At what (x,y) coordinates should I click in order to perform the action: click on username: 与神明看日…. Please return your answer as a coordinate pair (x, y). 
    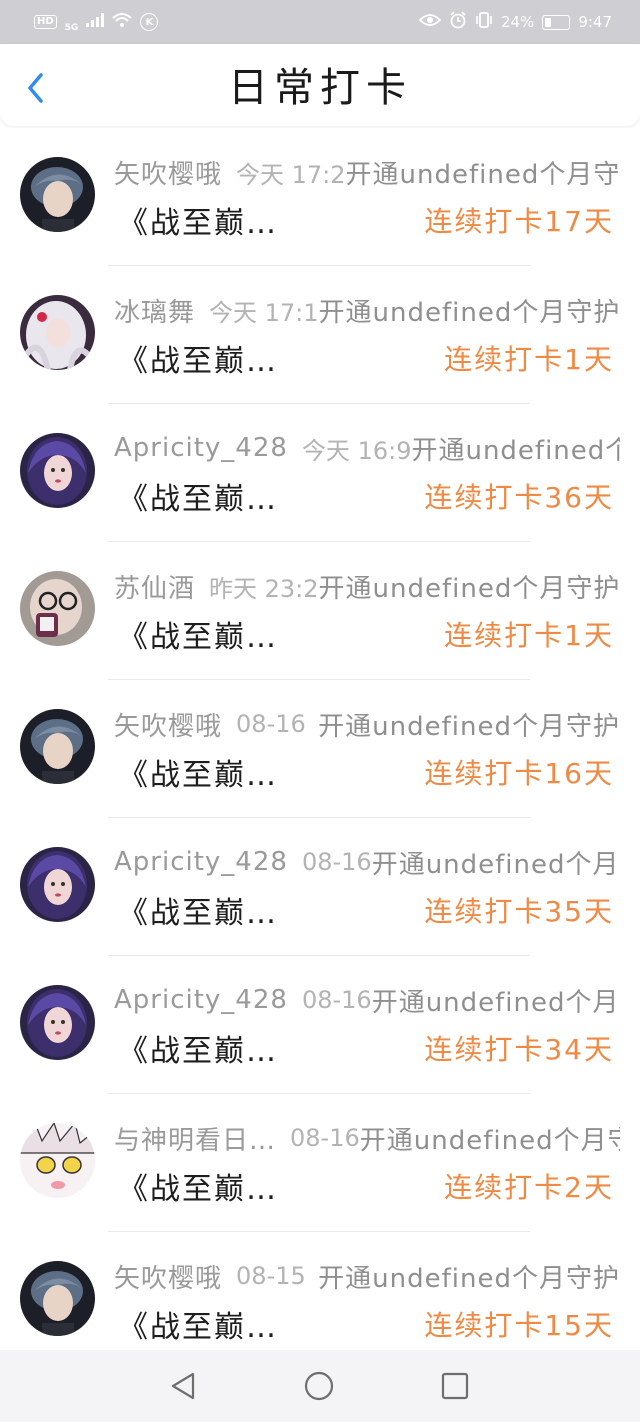
    Looking at the image, I should click on (195, 1138).